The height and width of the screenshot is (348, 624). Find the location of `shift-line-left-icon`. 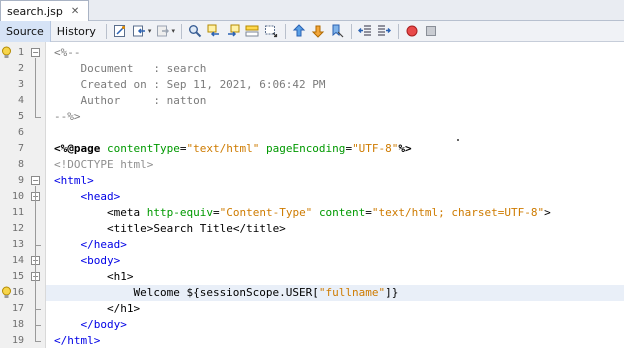

shift-line-left-icon is located at coordinates (365, 31).